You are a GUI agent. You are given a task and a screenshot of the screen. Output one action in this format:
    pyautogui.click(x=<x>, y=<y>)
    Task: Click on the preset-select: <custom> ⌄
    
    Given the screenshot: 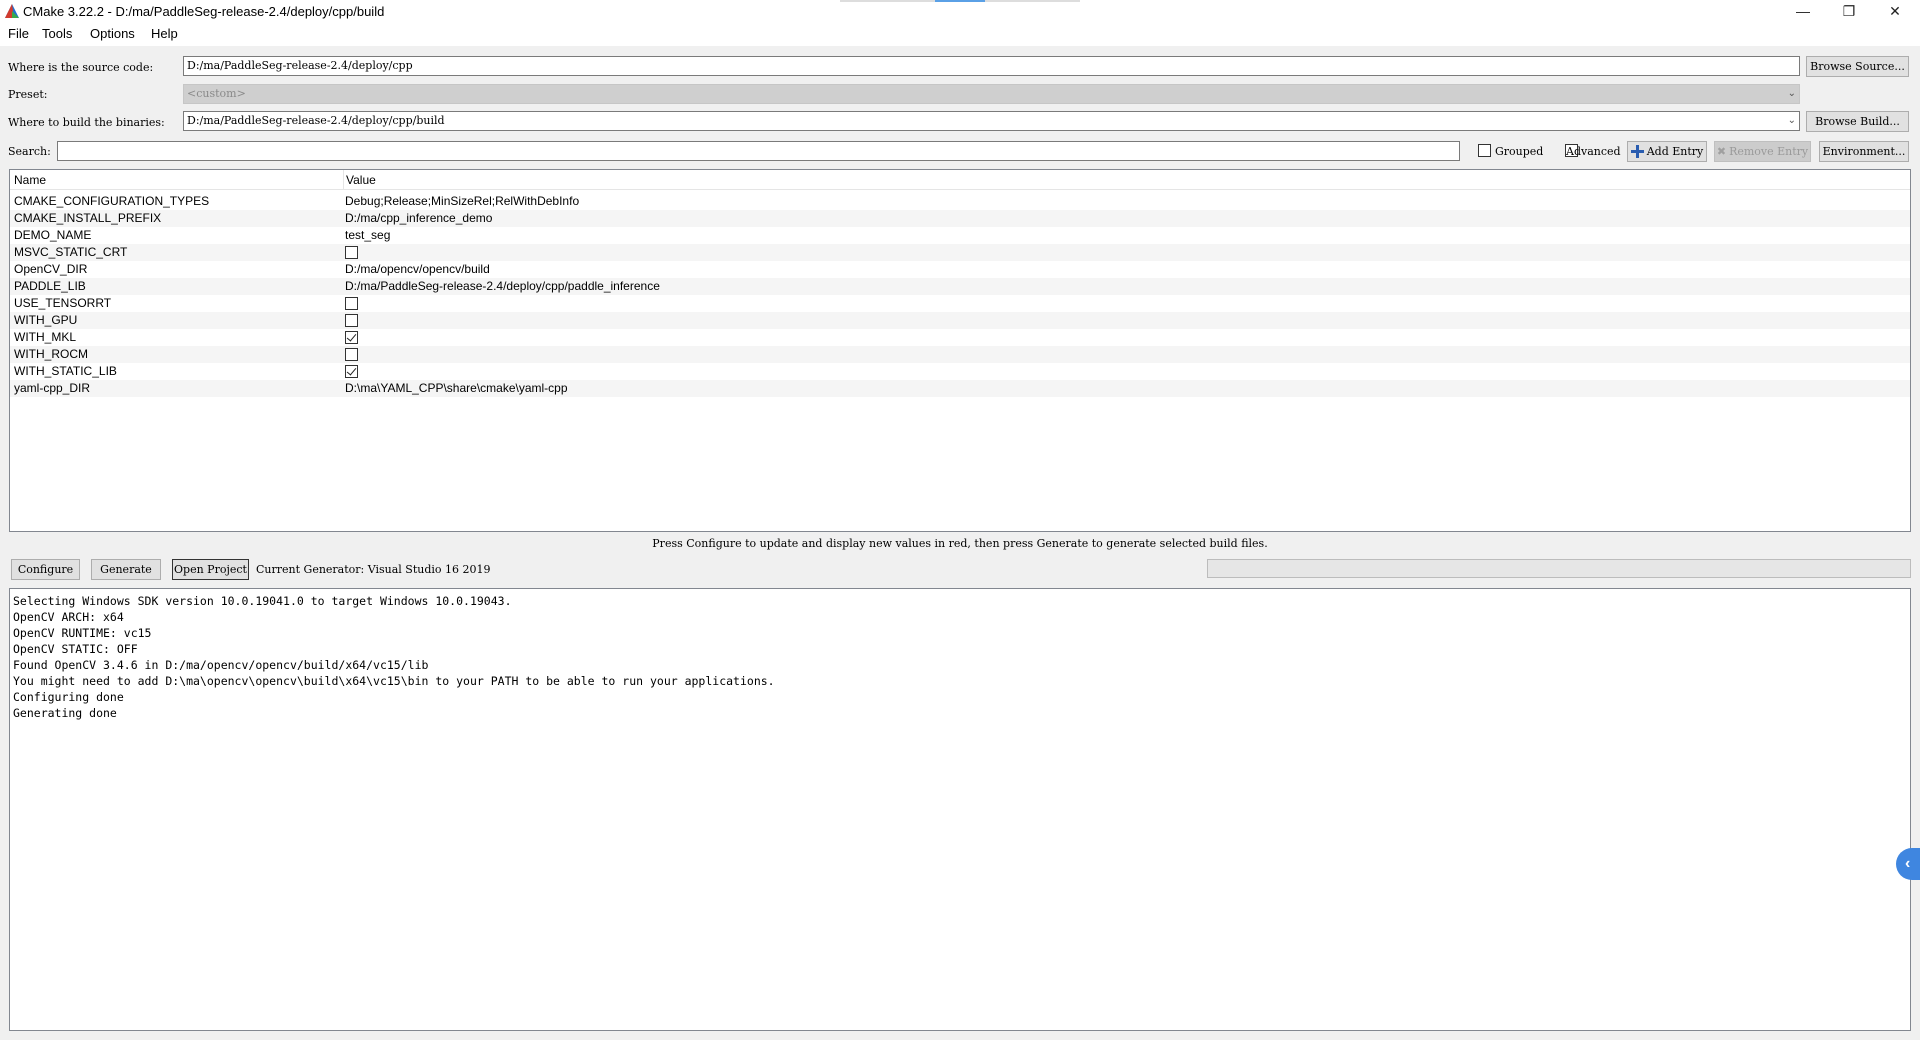 What is the action you would take?
    pyautogui.click(x=991, y=94)
    